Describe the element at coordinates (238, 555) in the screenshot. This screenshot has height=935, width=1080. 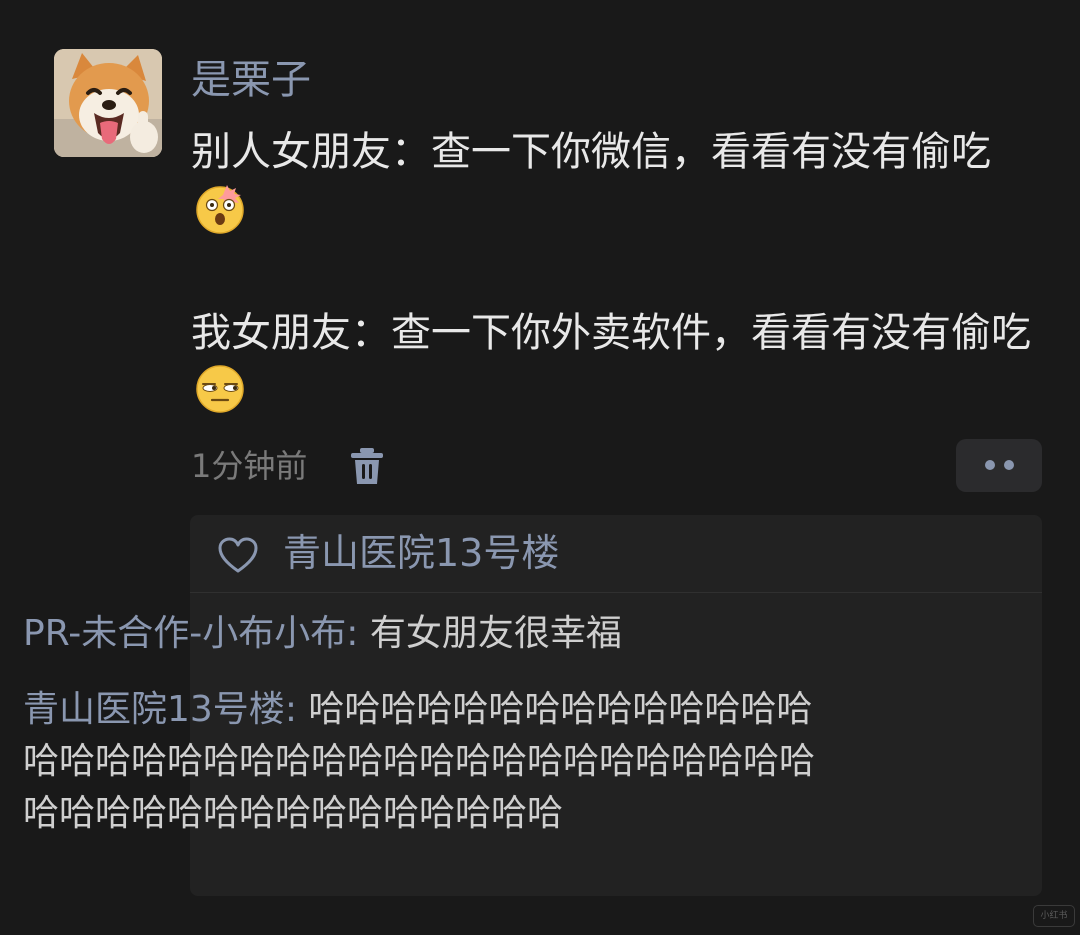
I see `heart-icon` at that location.